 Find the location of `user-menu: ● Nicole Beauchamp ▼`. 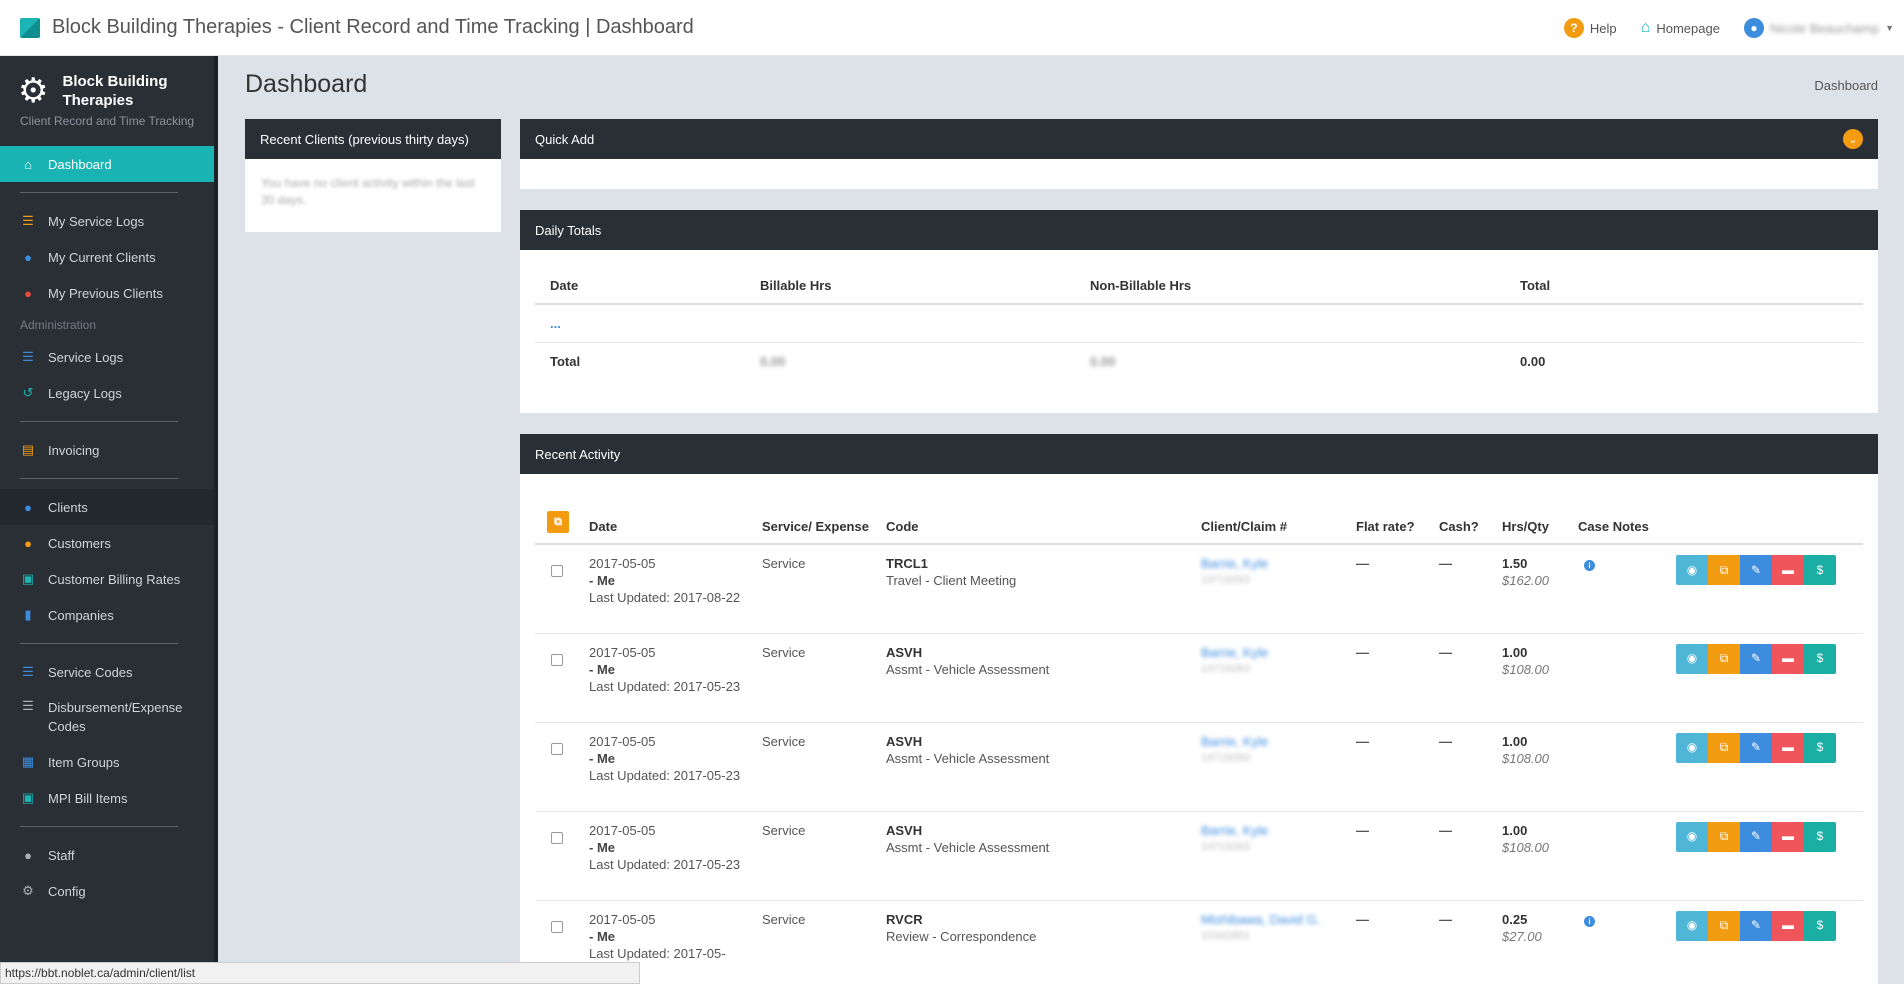

user-menu: ● Nicole Beauchamp ▼ is located at coordinates (1818, 28).